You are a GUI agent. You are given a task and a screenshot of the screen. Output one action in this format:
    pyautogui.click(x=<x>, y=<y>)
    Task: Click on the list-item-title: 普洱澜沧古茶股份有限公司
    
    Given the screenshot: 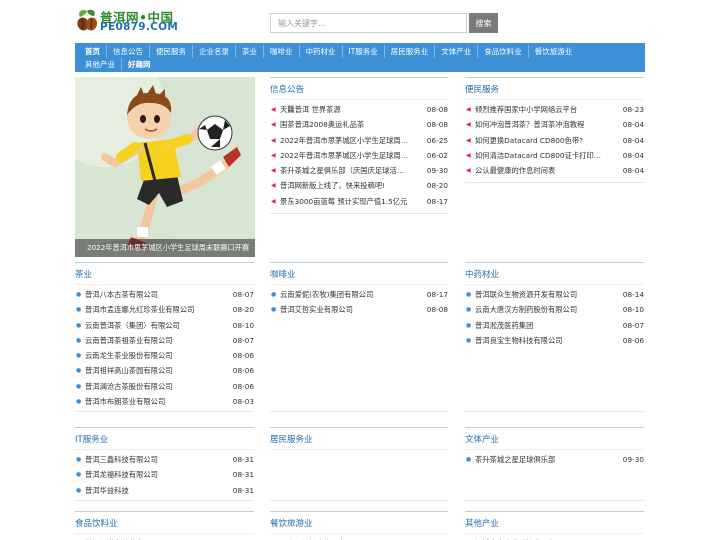 What is the action you would take?
    pyautogui.click(x=129, y=386)
    